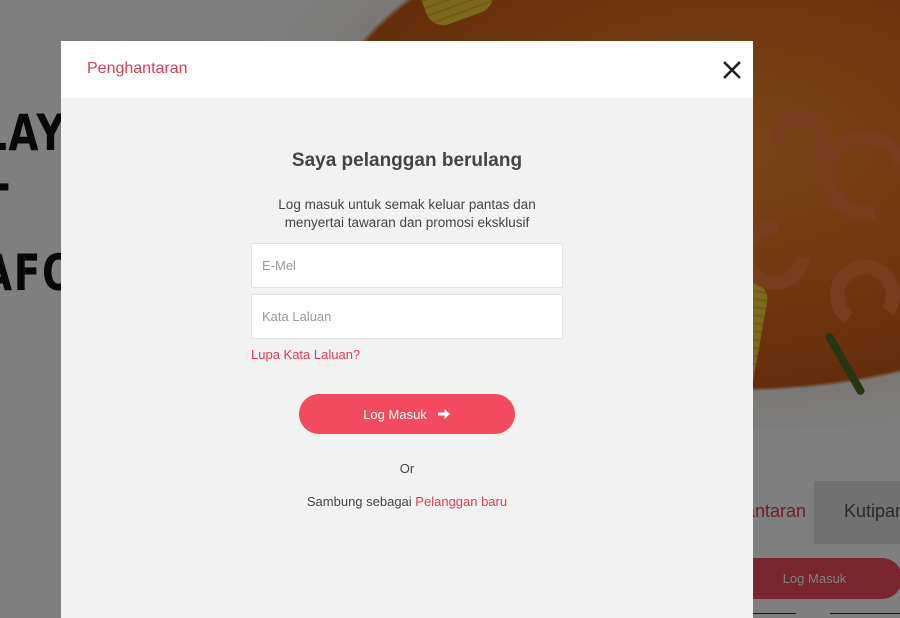 The height and width of the screenshot is (618, 900). I want to click on forgot-password-link: Lupa Kata Laluan?, so click(305, 354).